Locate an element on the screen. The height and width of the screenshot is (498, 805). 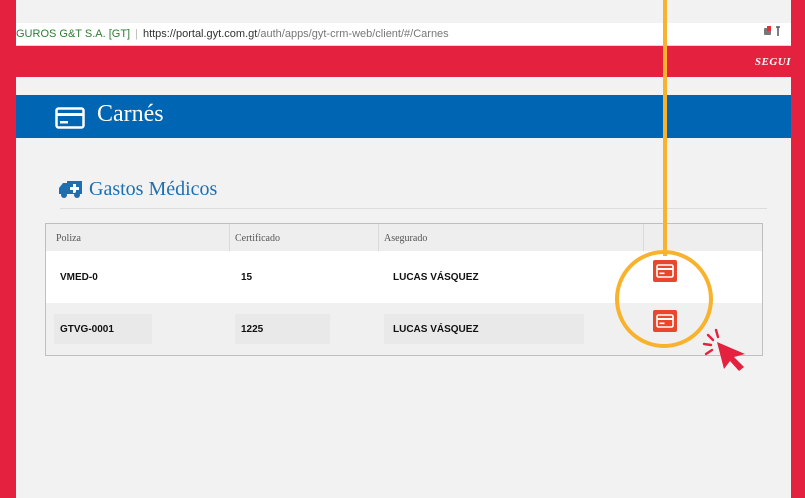
section-title: Gastos Médicos is located at coordinates (153, 189).